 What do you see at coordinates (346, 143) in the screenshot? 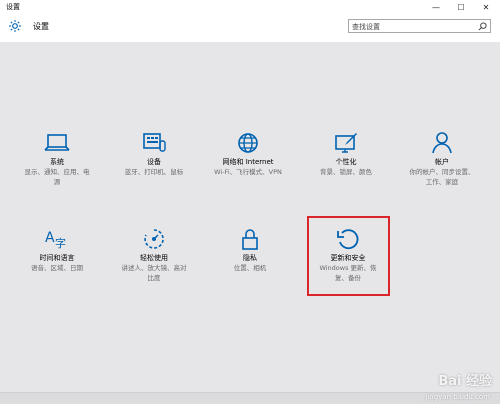
I see `paint-monitor-icon` at bounding box center [346, 143].